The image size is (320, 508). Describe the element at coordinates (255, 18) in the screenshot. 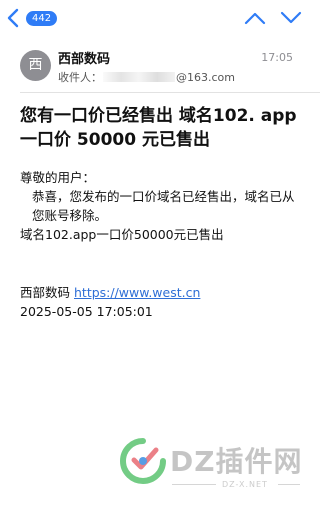

I see `previous-message-icon` at that location.